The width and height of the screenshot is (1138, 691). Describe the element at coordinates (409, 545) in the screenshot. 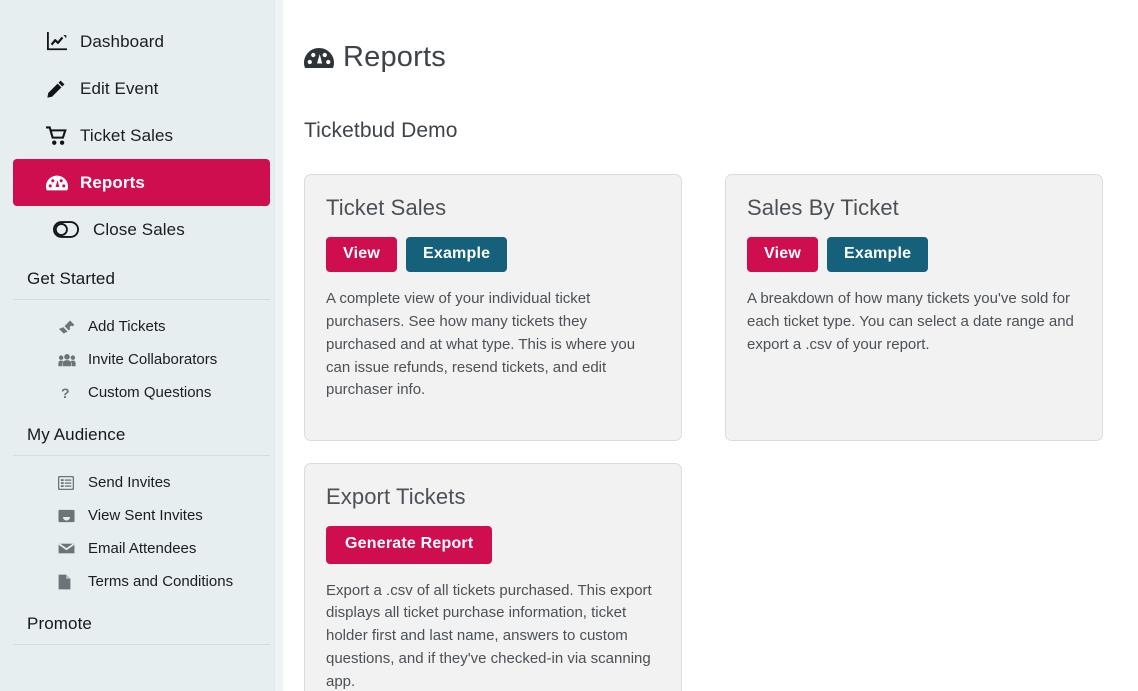

I see `generate-report-button: Generate Report` at that location.